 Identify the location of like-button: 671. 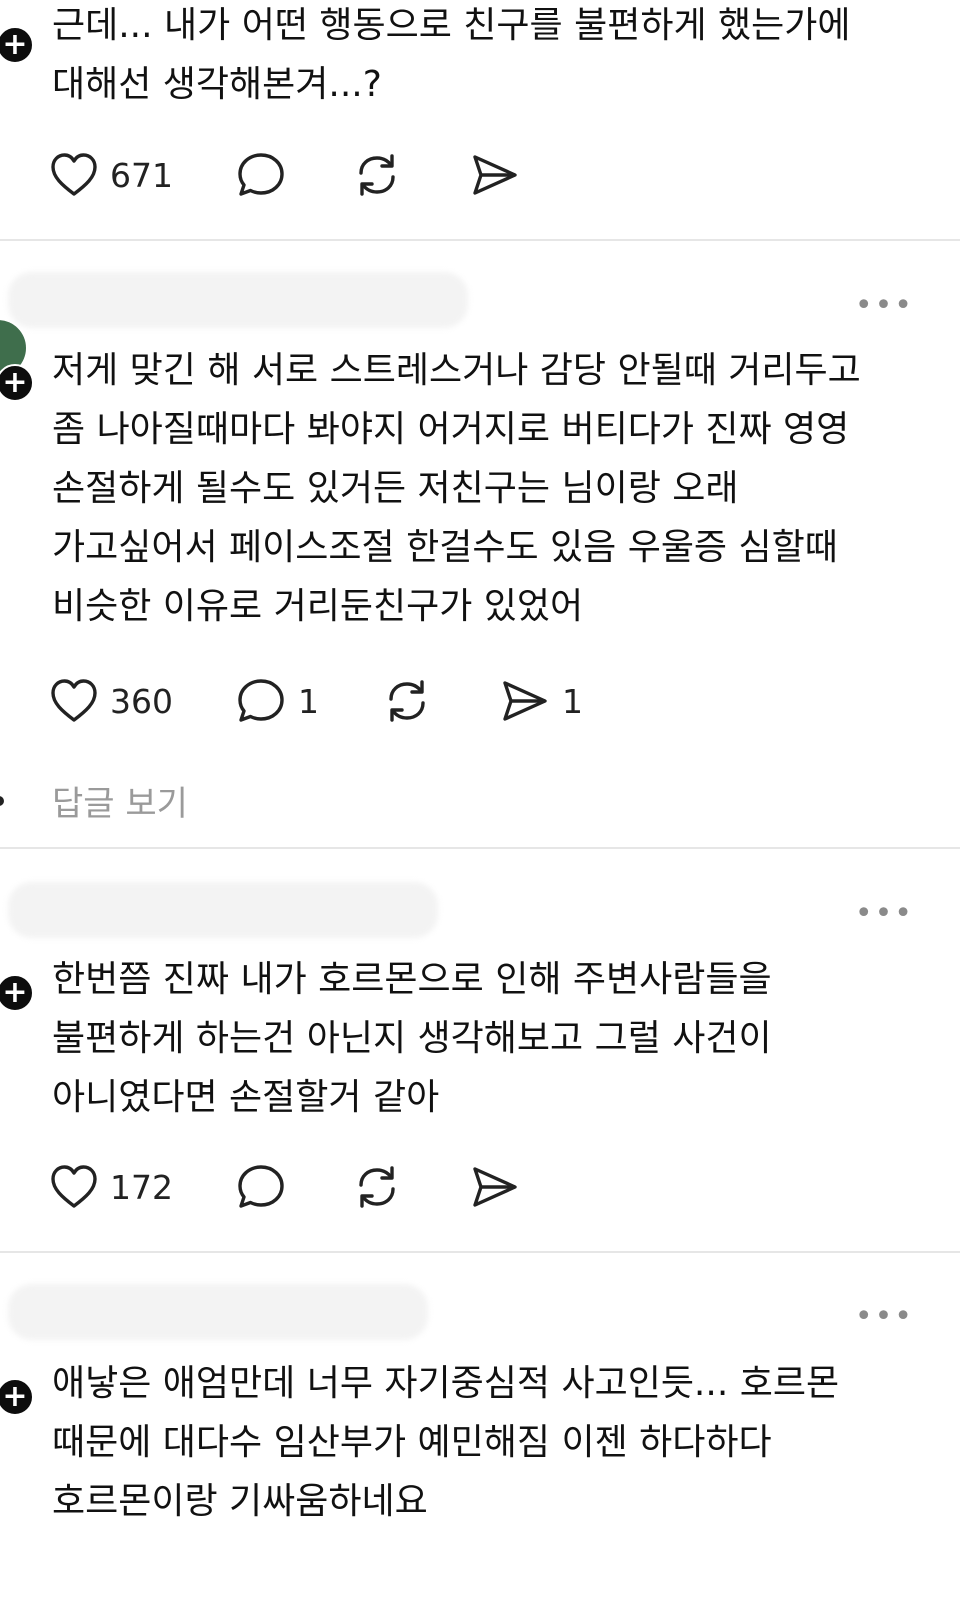
(143, 175).